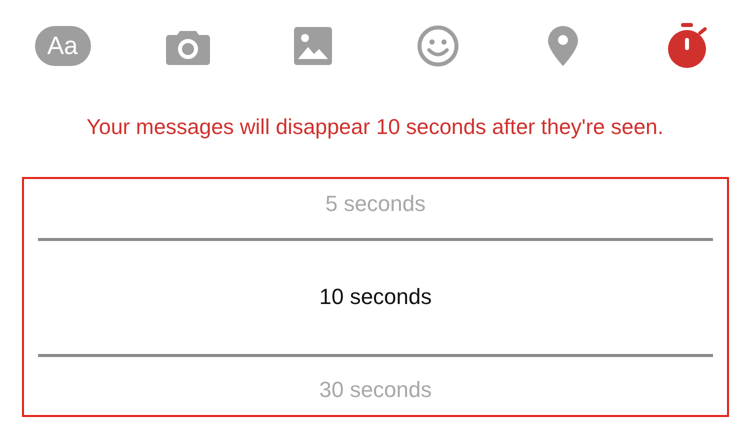 The width and height of the screenshot is (750, 446). What do you see at coordinates (437, 46) in the screenshot?
I see `smiley-icon` at bounding box center [437, 46].